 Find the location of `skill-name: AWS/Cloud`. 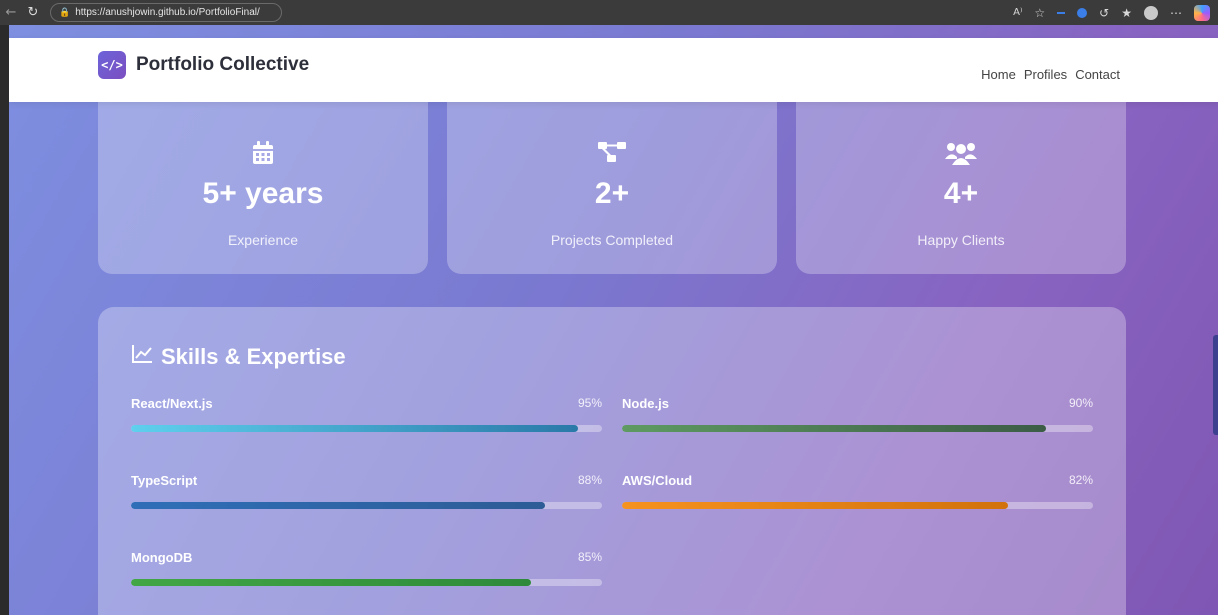

skill-name: AWS/Cloud is located at coordinates (657, 480).